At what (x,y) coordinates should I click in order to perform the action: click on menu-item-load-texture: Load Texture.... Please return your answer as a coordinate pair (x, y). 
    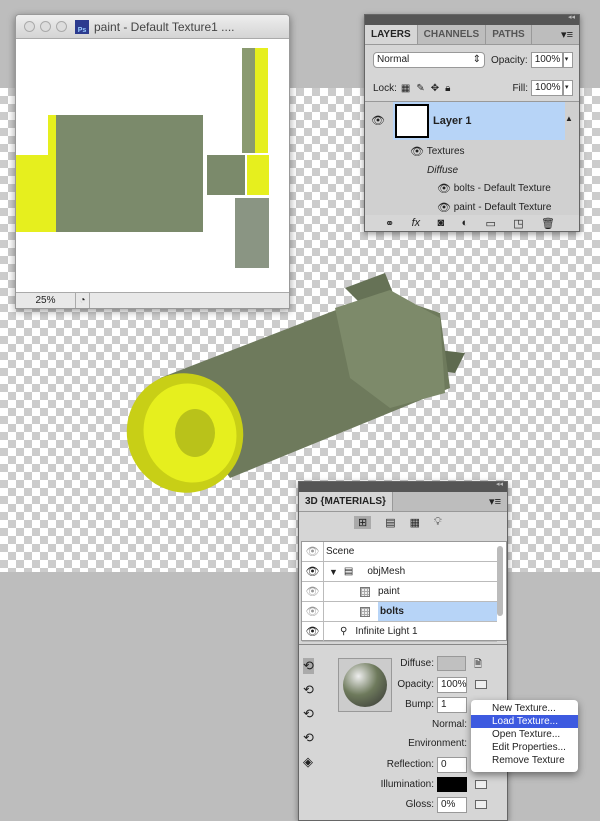
    Looking at the image, I should click on (524, 721).